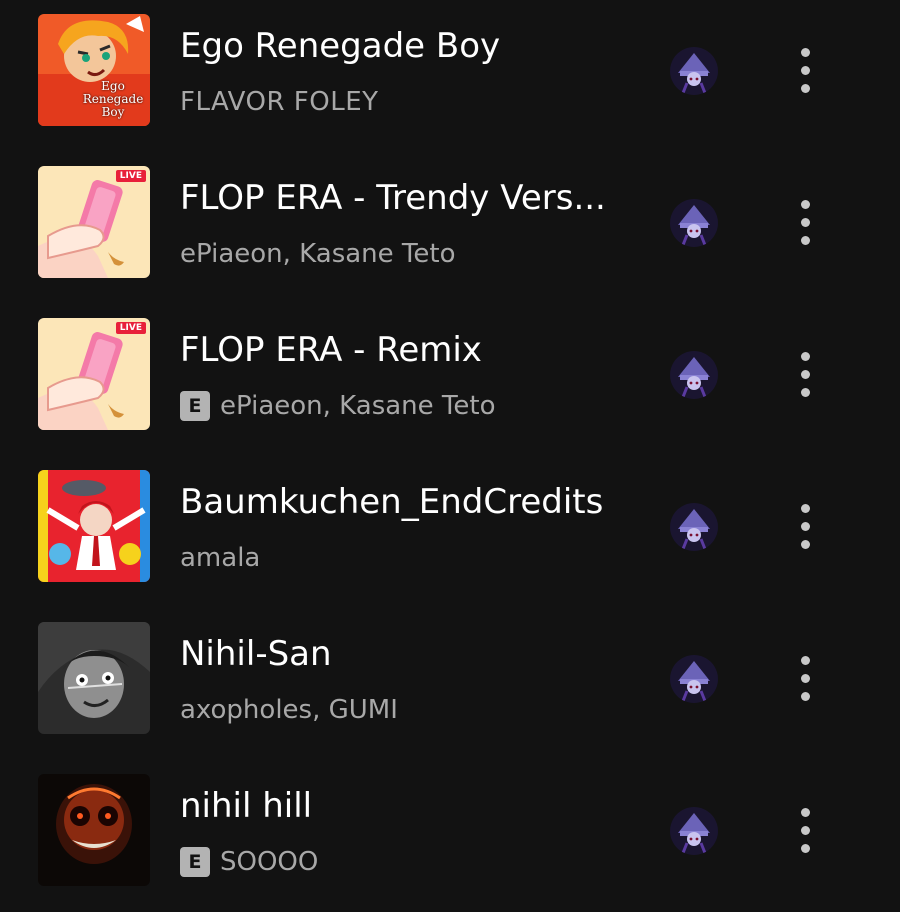  What do you see at coordinates (331, 350) in the screenshot?
I see `track-title: FLOP ERA - Remix` at bounding box center [331, 350].